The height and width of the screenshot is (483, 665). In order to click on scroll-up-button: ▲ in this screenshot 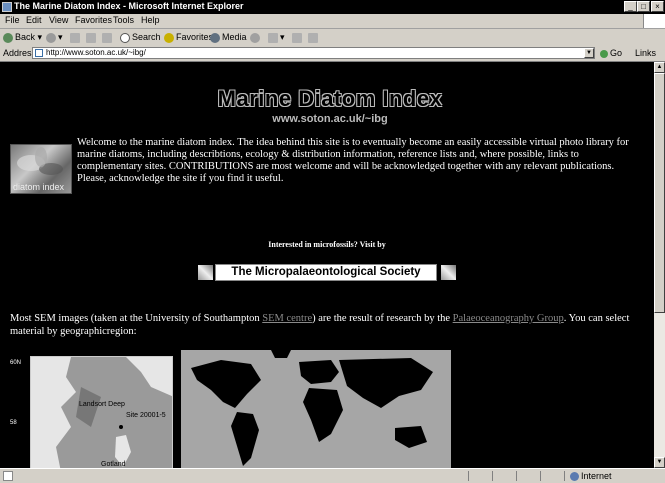, I will do `click(659, 67)`.